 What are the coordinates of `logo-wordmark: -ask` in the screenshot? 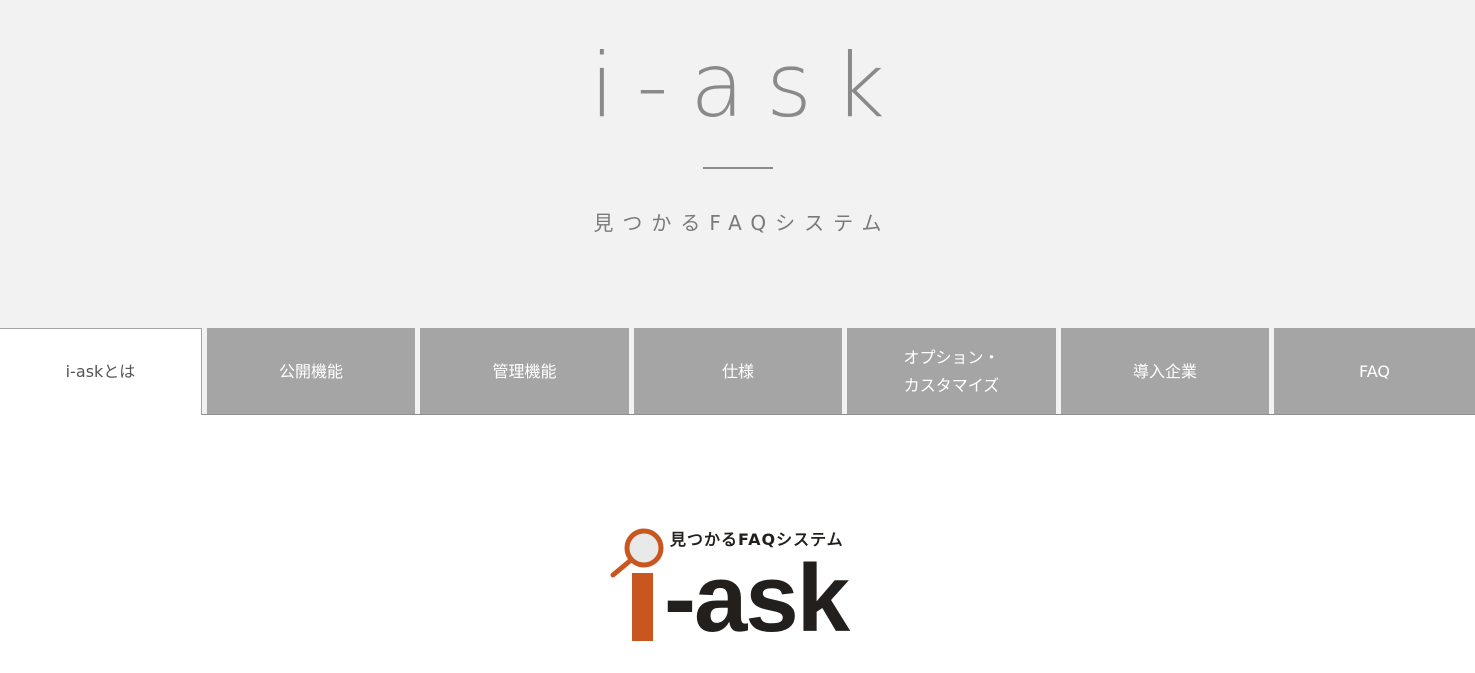 It's located at (757, 598).